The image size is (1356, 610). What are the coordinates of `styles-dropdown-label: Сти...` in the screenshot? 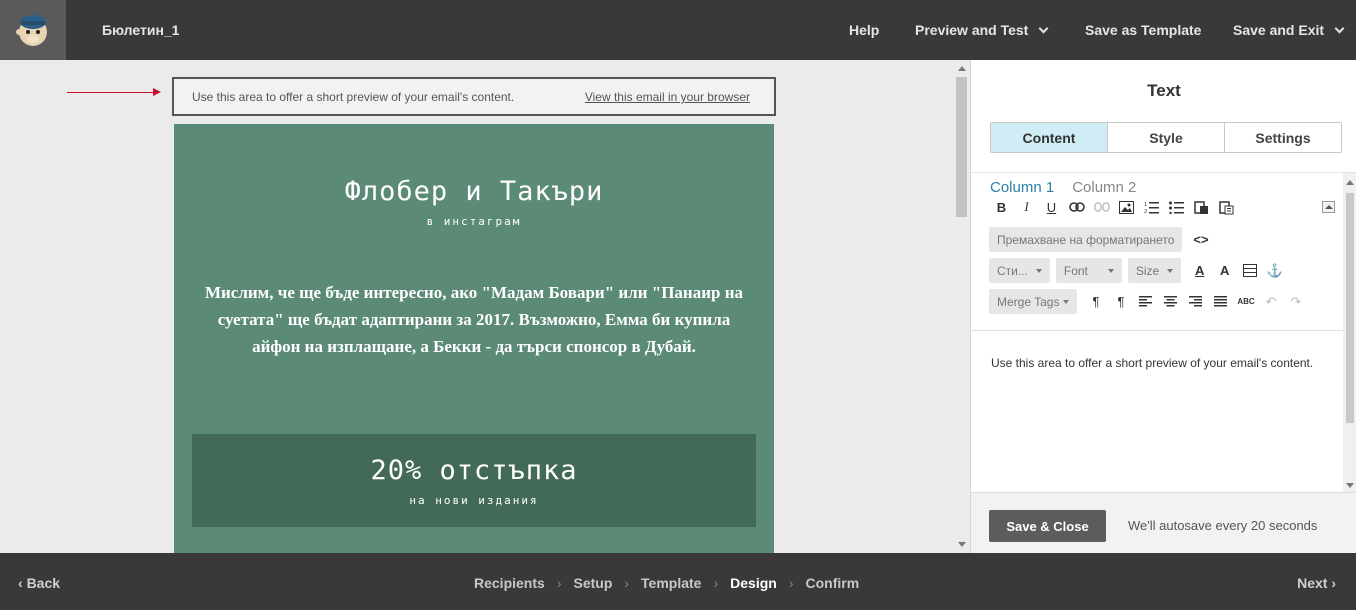 It's located at (1012, 270).